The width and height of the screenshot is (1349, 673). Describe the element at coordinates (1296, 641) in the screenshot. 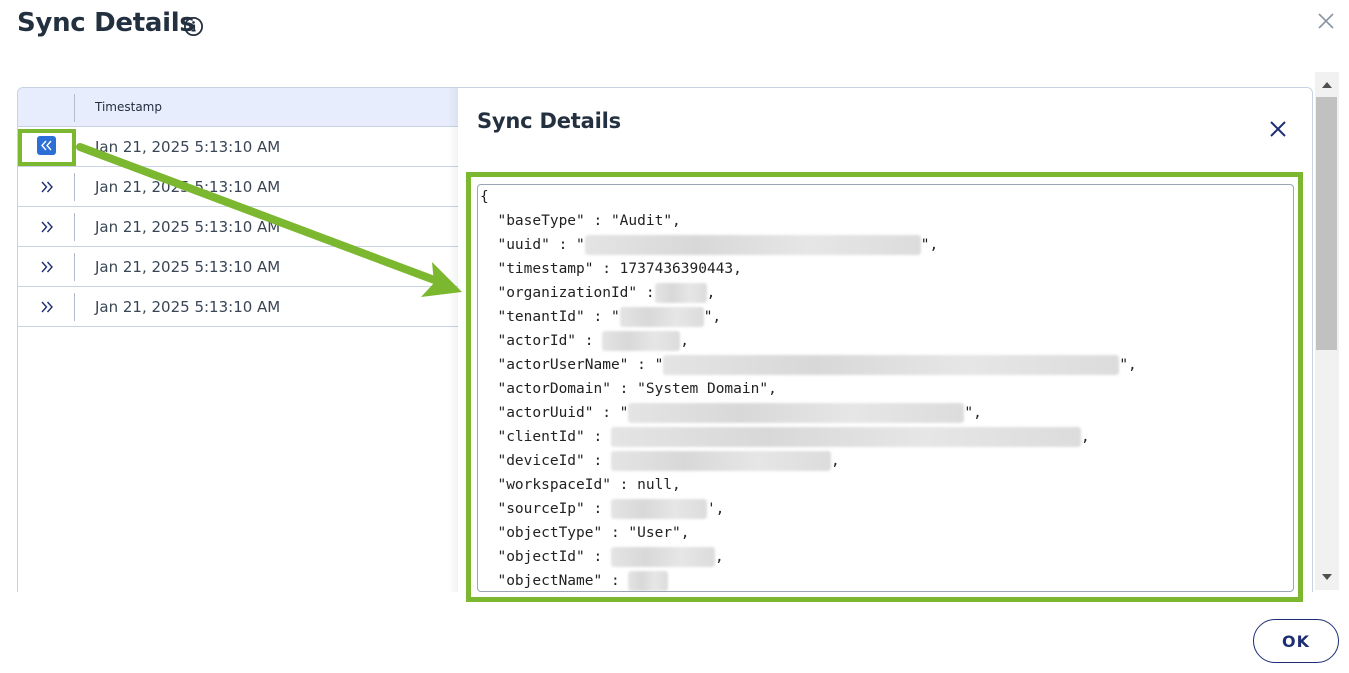

I see `ok-button: OK` at that location.